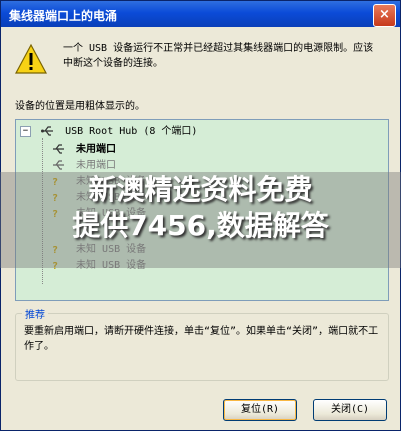  Describe the element at coordinates (200, 189) in the screenshot. I see `watermark-line-1: 新澳精选资料免费` at that location.